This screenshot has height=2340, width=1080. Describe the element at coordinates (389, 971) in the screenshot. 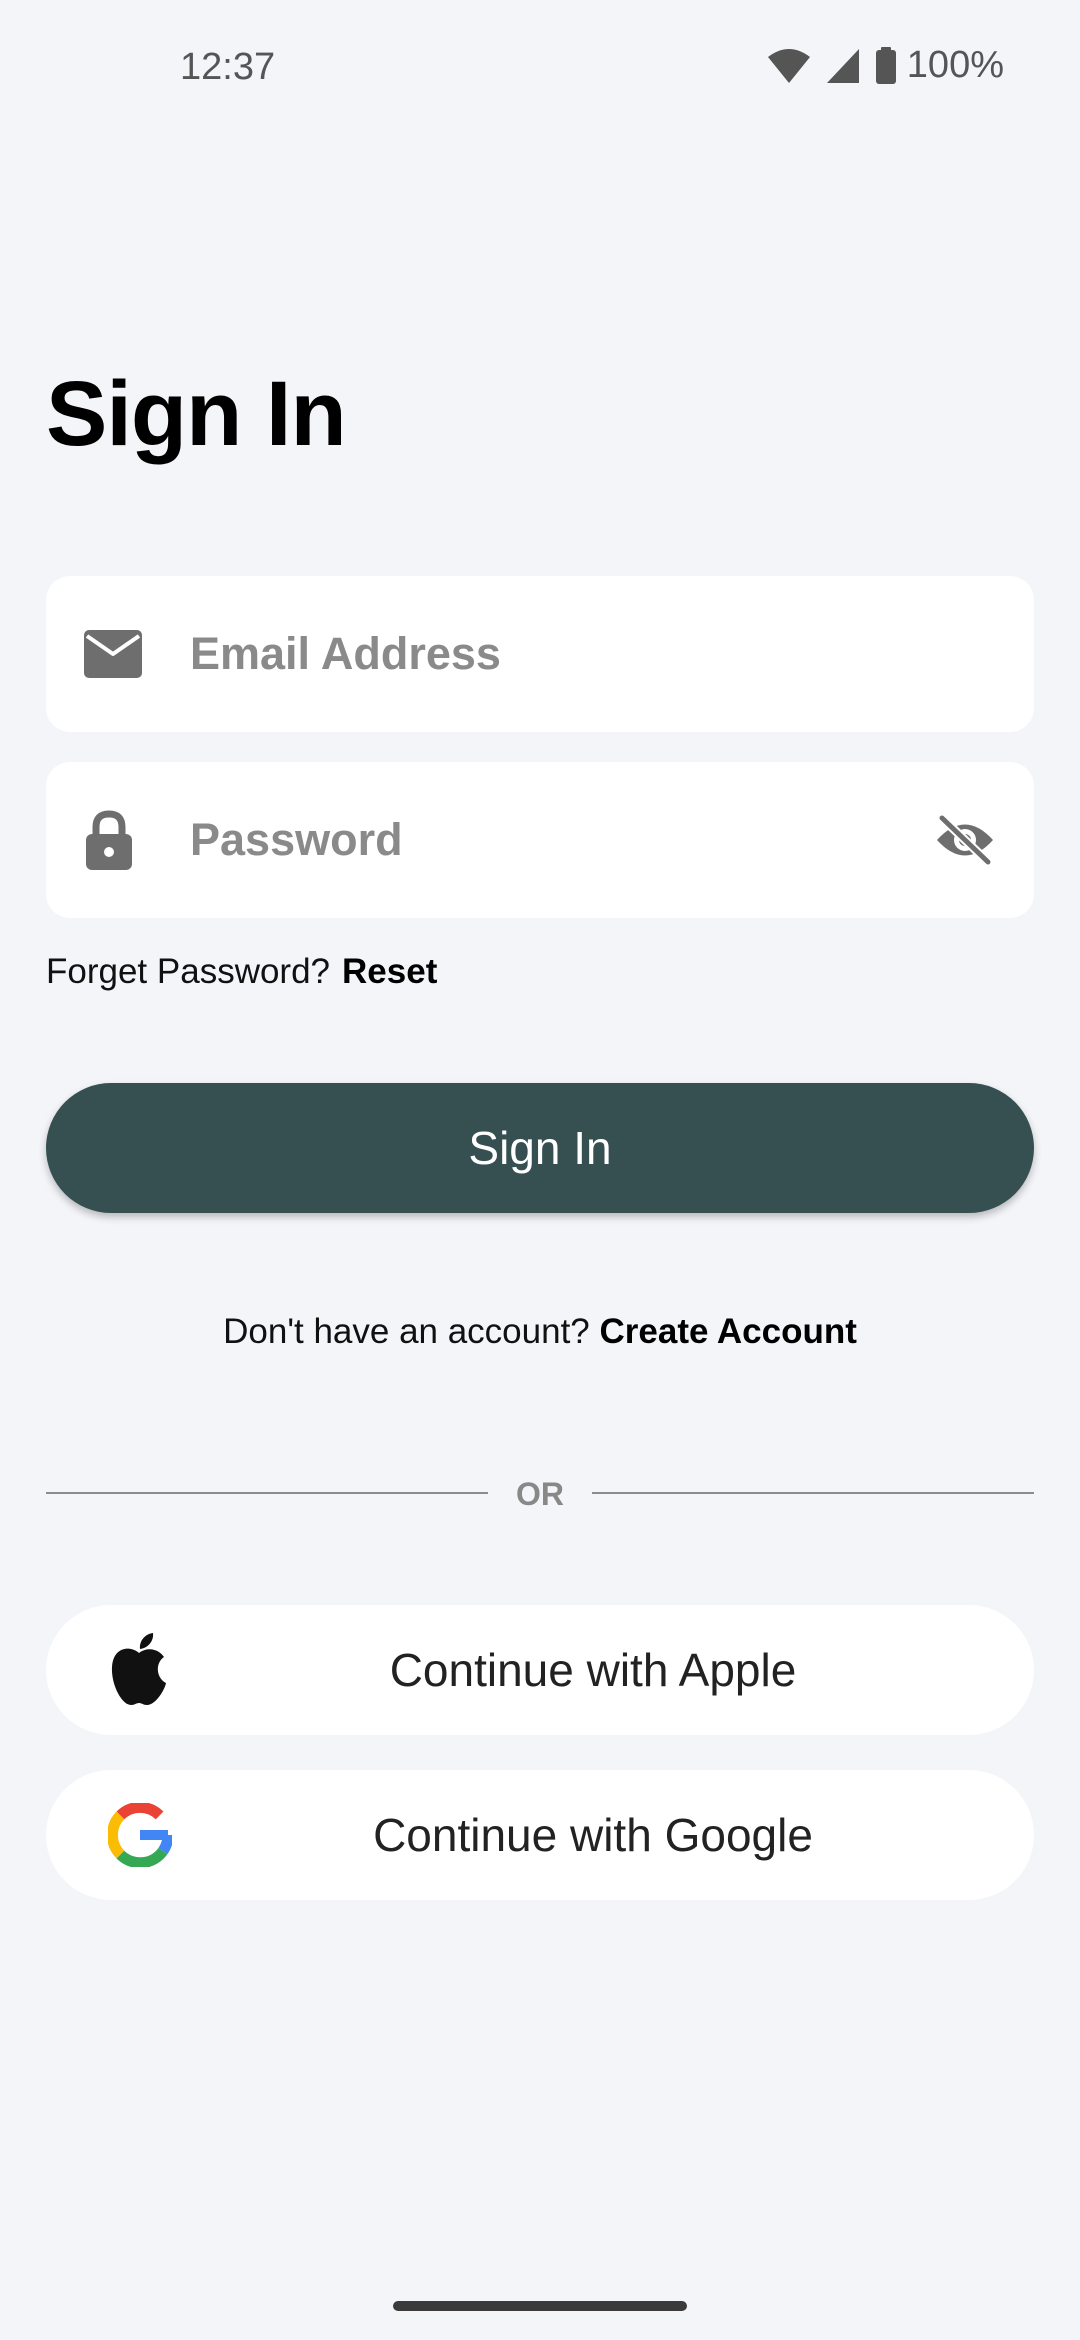

I see `reset-link: Reset` at that location.